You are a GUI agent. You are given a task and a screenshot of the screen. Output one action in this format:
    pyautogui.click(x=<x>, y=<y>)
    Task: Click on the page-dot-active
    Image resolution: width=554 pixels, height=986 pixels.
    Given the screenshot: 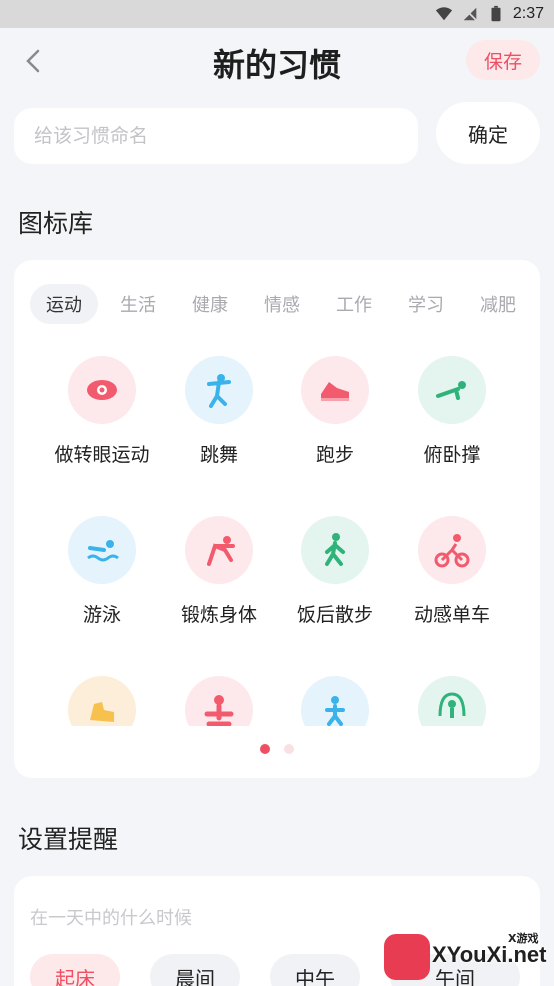 What is the action you would take?
    pyautogui.click(x=265, y=749)
    